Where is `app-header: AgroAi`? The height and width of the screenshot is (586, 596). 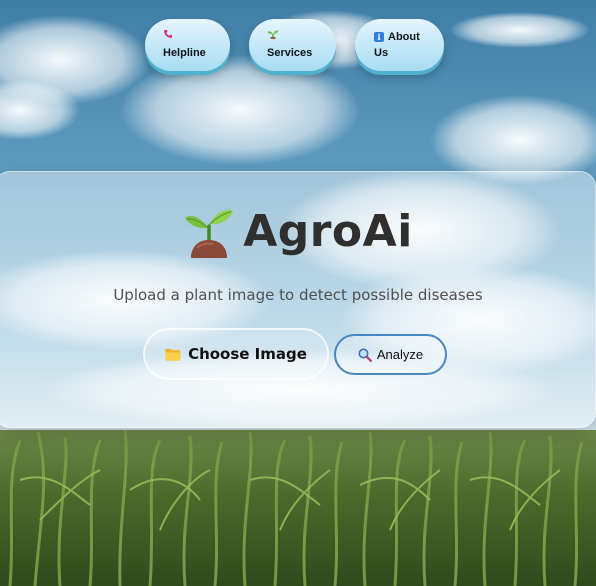 app-header: AgroAi is located at coordinates (298, 232).